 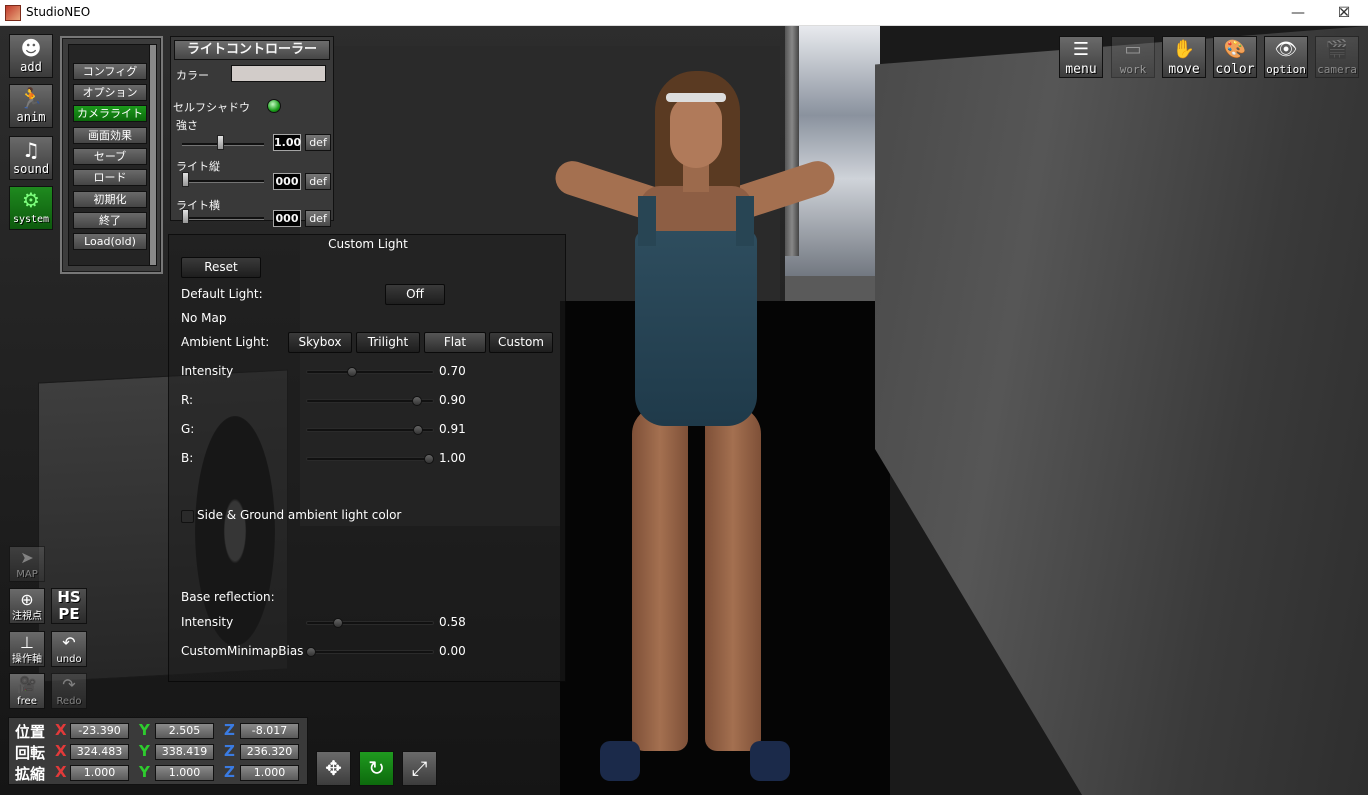 What do you see at coordinates (376, 768) in the screenshot?
I see `rotate-tool-button: ↻` at bounding box center [376, 768].